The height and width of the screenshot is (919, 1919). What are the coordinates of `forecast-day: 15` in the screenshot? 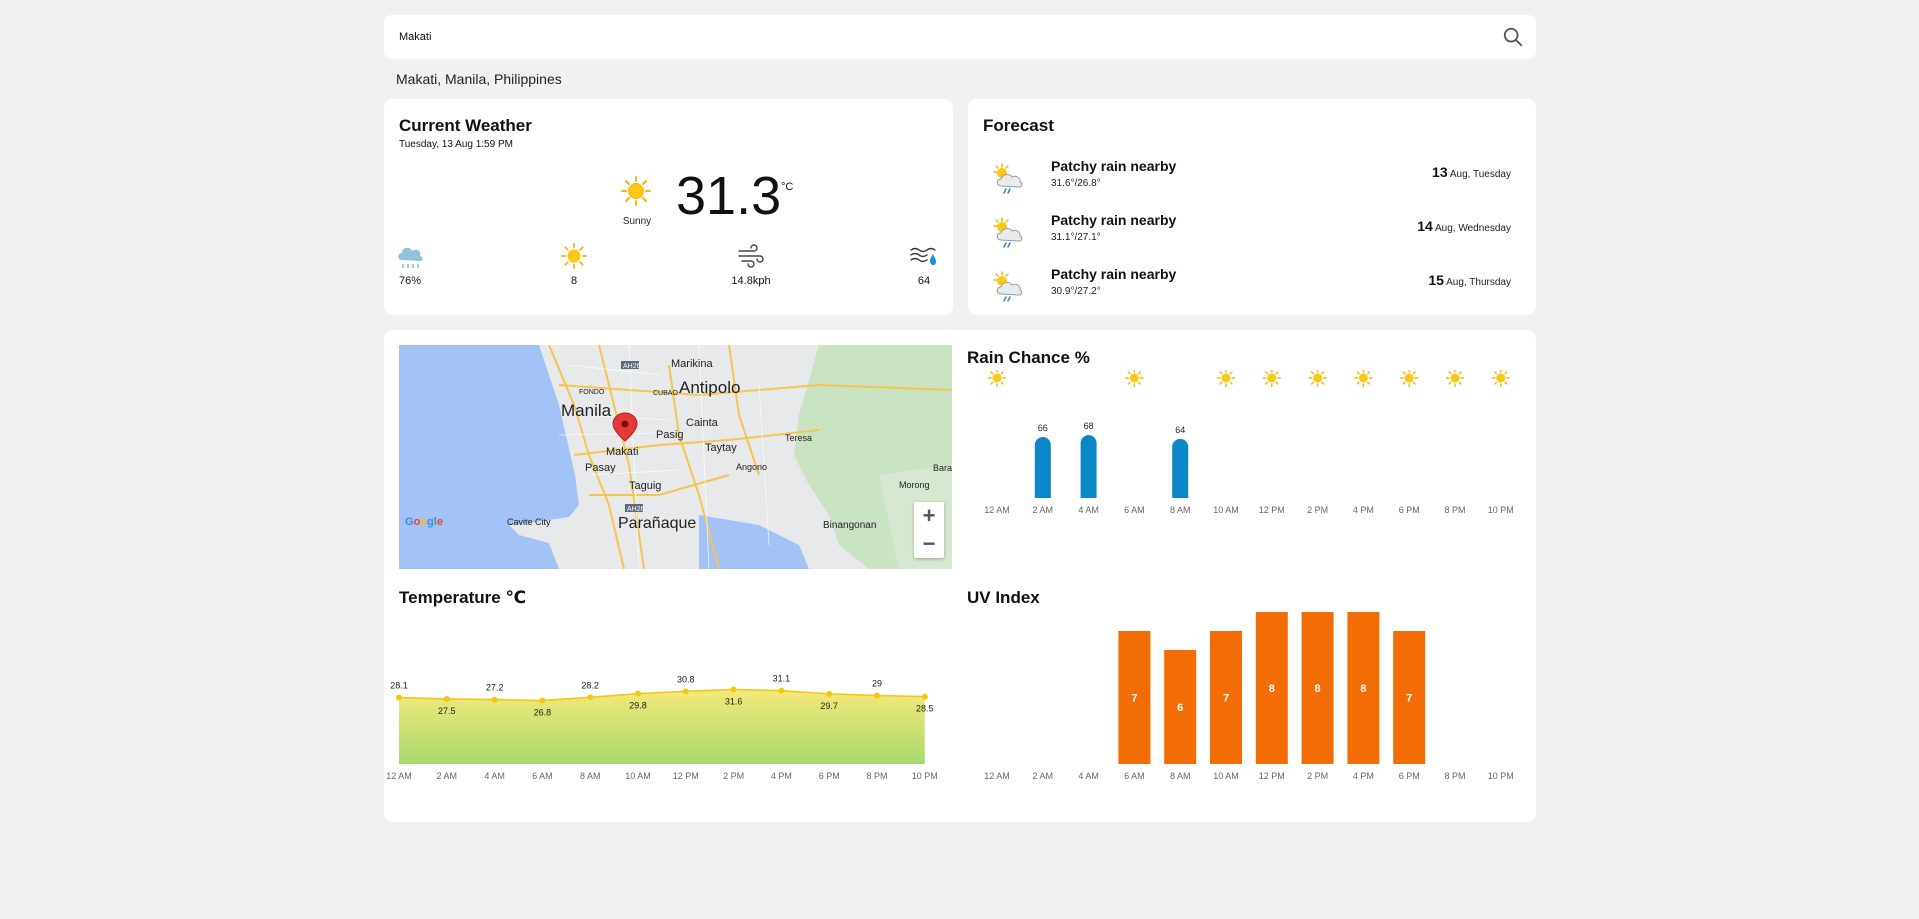 It's located at (1436, 280).